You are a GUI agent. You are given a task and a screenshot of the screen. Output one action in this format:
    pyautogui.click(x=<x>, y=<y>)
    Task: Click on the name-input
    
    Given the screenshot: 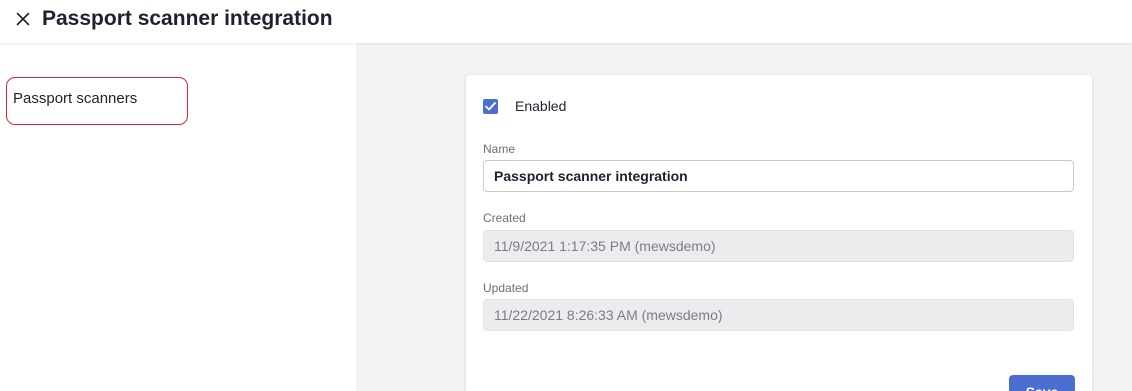 What is the action you would take?
    pyautogui.click(x=778, y=176)
    